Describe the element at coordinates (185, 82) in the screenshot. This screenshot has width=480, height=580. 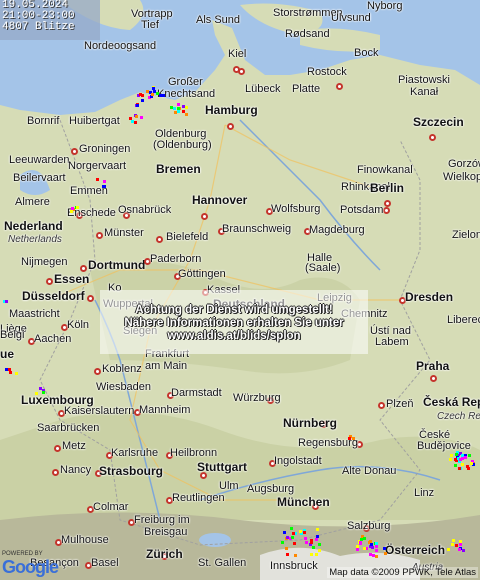
I see `city-label: Großer` at that location.